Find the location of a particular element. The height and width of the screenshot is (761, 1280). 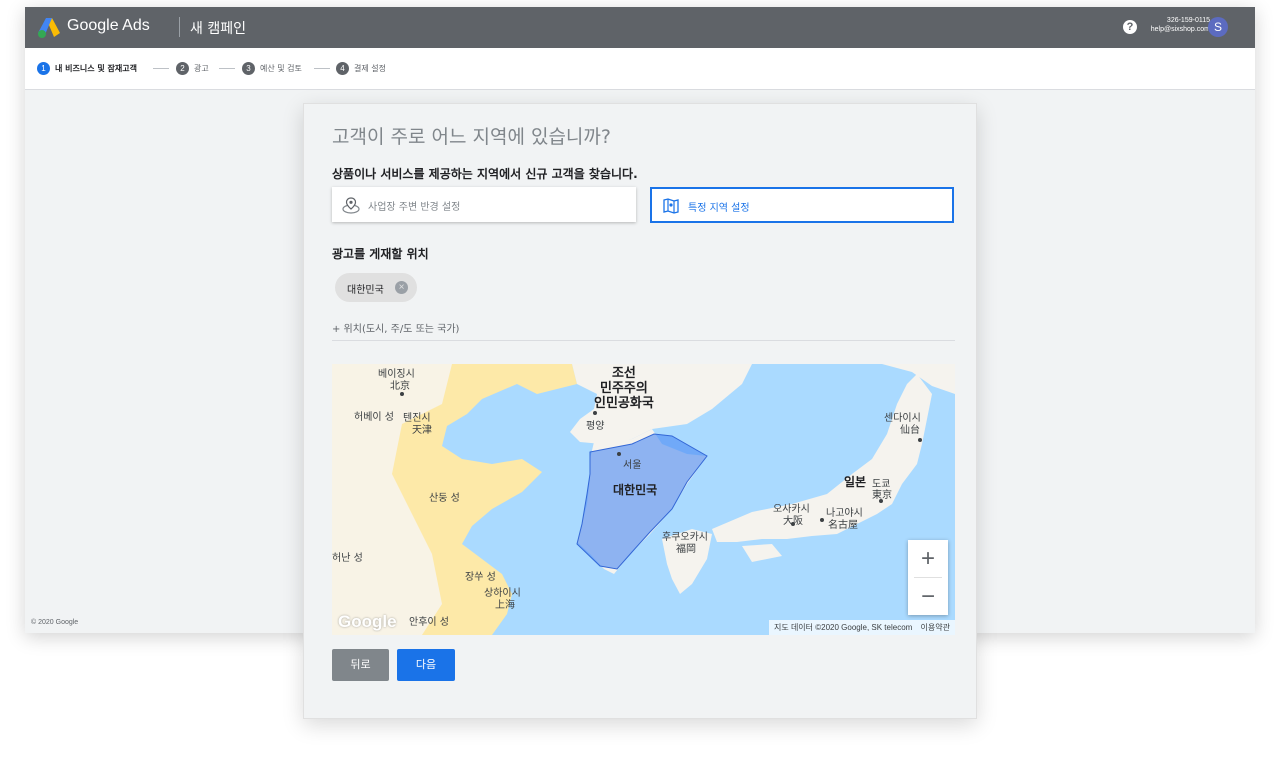

map-label-north-korea: 조선 민주주의 인민공화국 is located at coordinates (624, 388).